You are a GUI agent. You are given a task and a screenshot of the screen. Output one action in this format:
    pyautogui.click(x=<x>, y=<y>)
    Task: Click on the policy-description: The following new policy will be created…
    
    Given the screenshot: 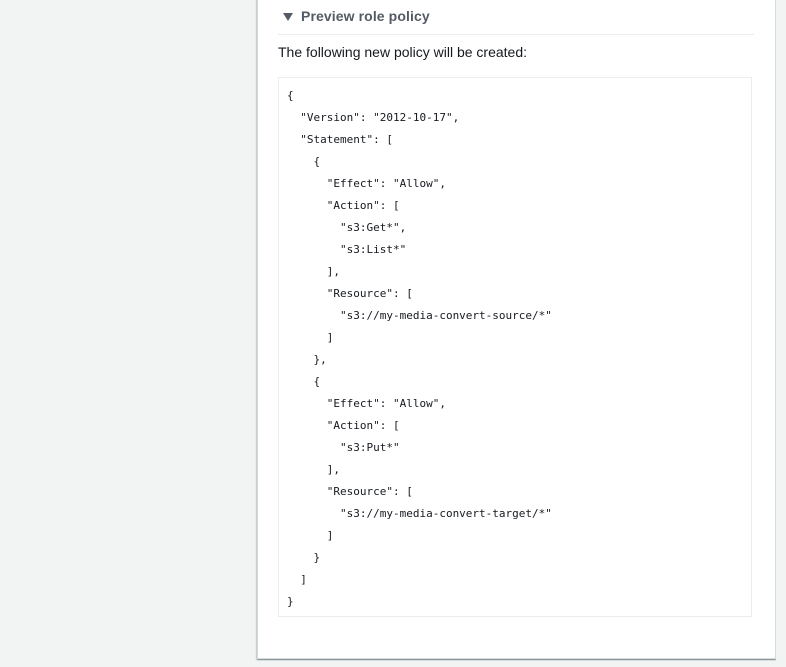 What is the action you would take?
    pyautogui.click(x=403, y=52)
    